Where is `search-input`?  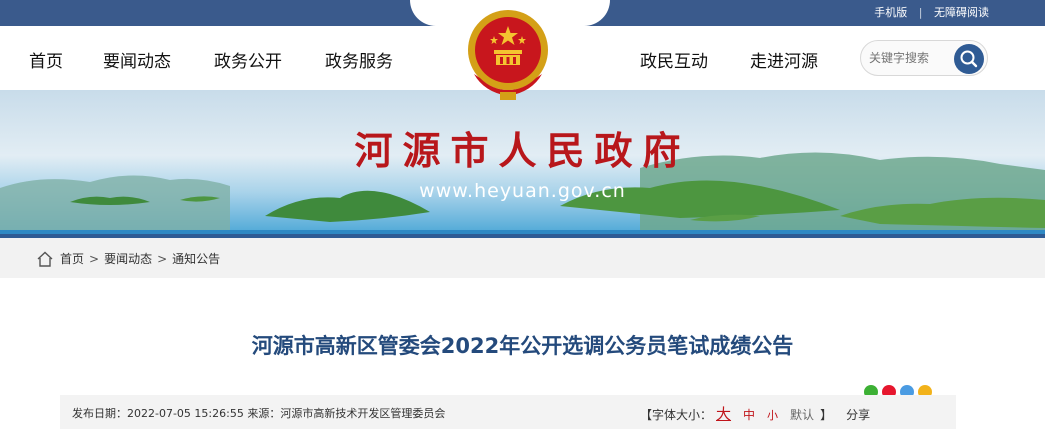
search-input is located at coordinates (911, 58).